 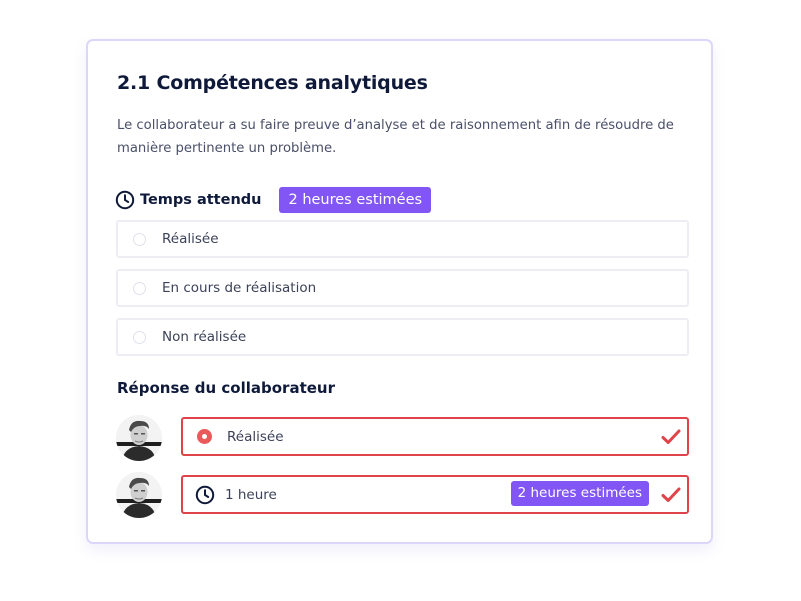 I want to click on response-status-field: Réalisée, so click(x=435, y=436).